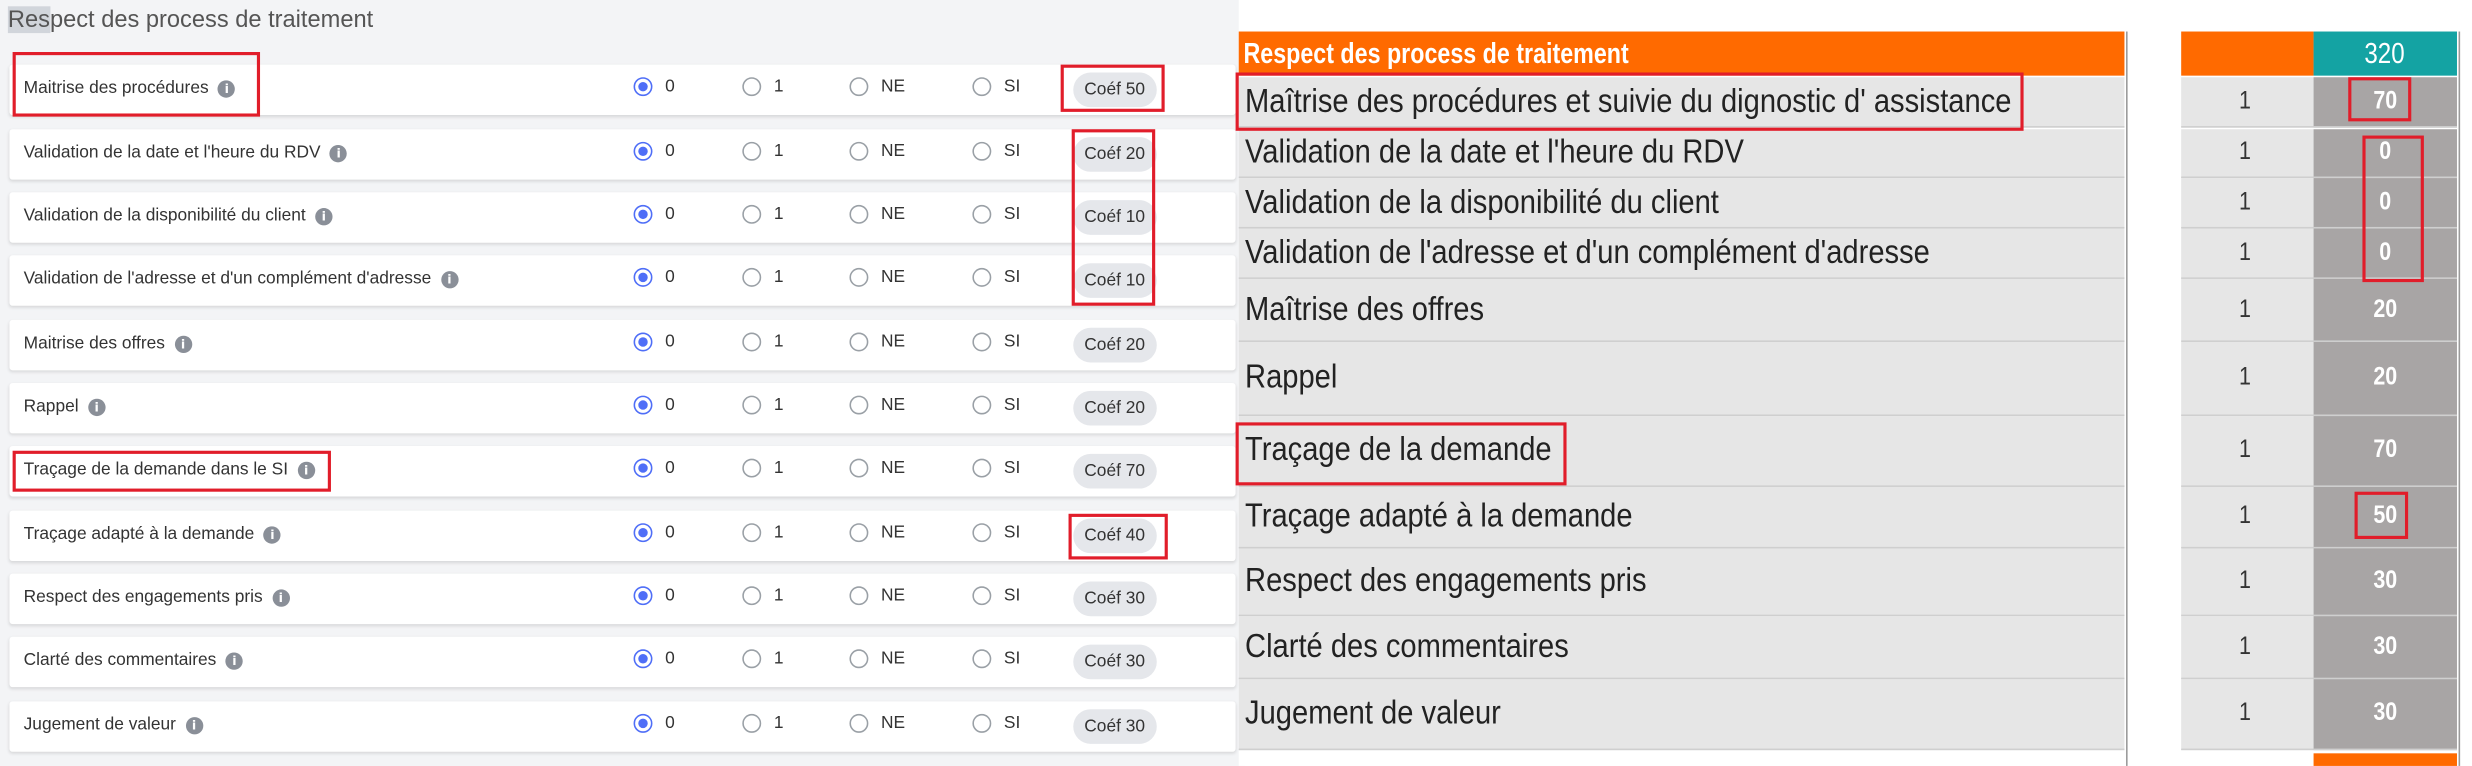 Image resolution: width=2472 pixels, height=766 pixels. I want to click on sheet-label-cell: Jugement de valeur, so click(1681, 715).